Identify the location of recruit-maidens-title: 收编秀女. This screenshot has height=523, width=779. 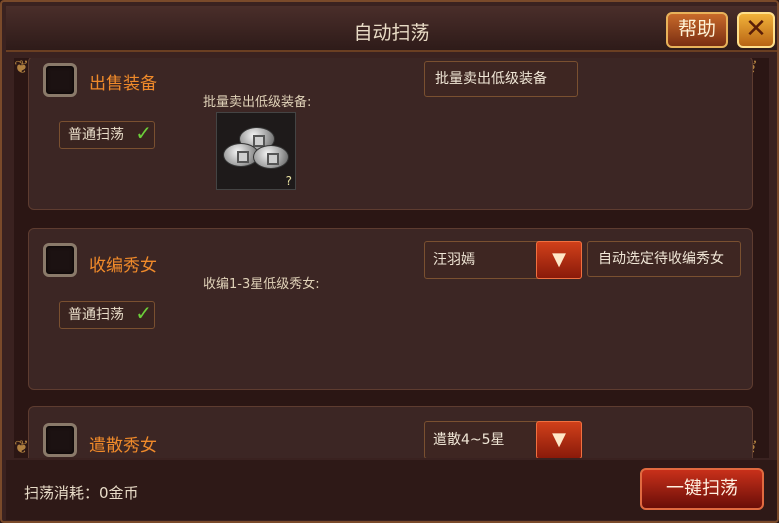
(123, 266).